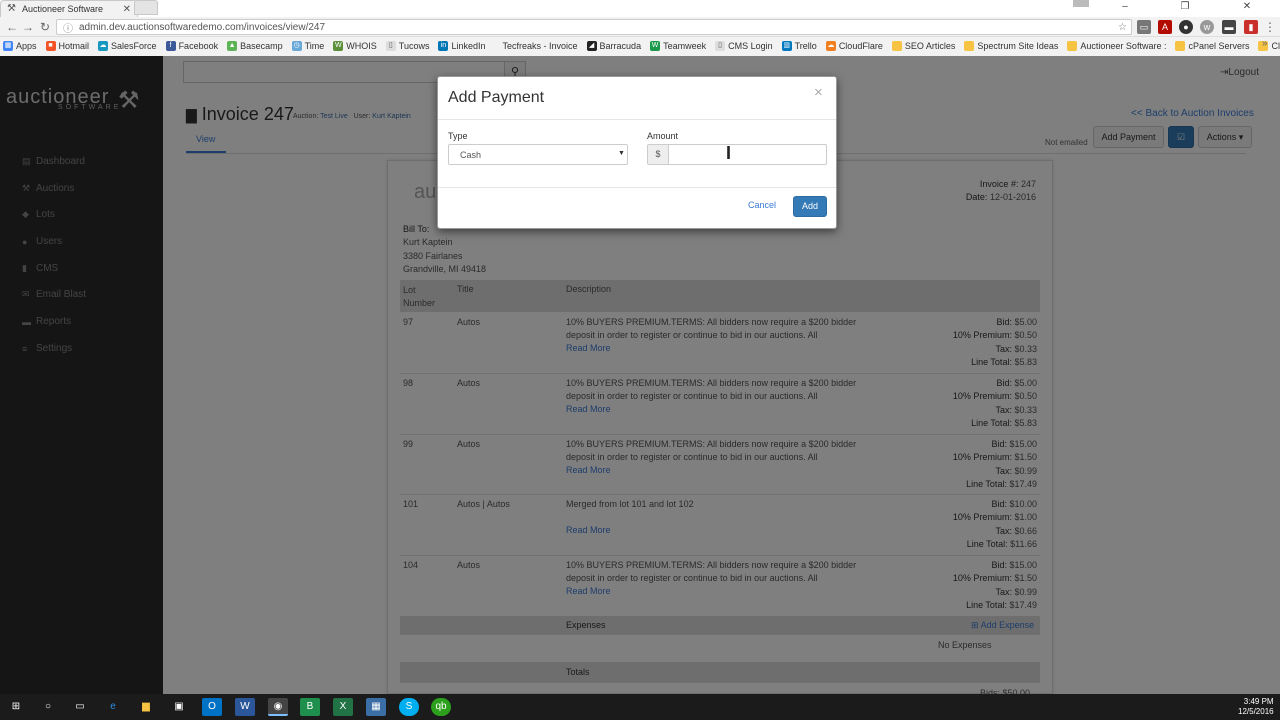  What do you see at coordinates (1116, 46) in the screenshot?
I see `bookmark: Auctioneer Software :` at bounding box center [1116, 46].